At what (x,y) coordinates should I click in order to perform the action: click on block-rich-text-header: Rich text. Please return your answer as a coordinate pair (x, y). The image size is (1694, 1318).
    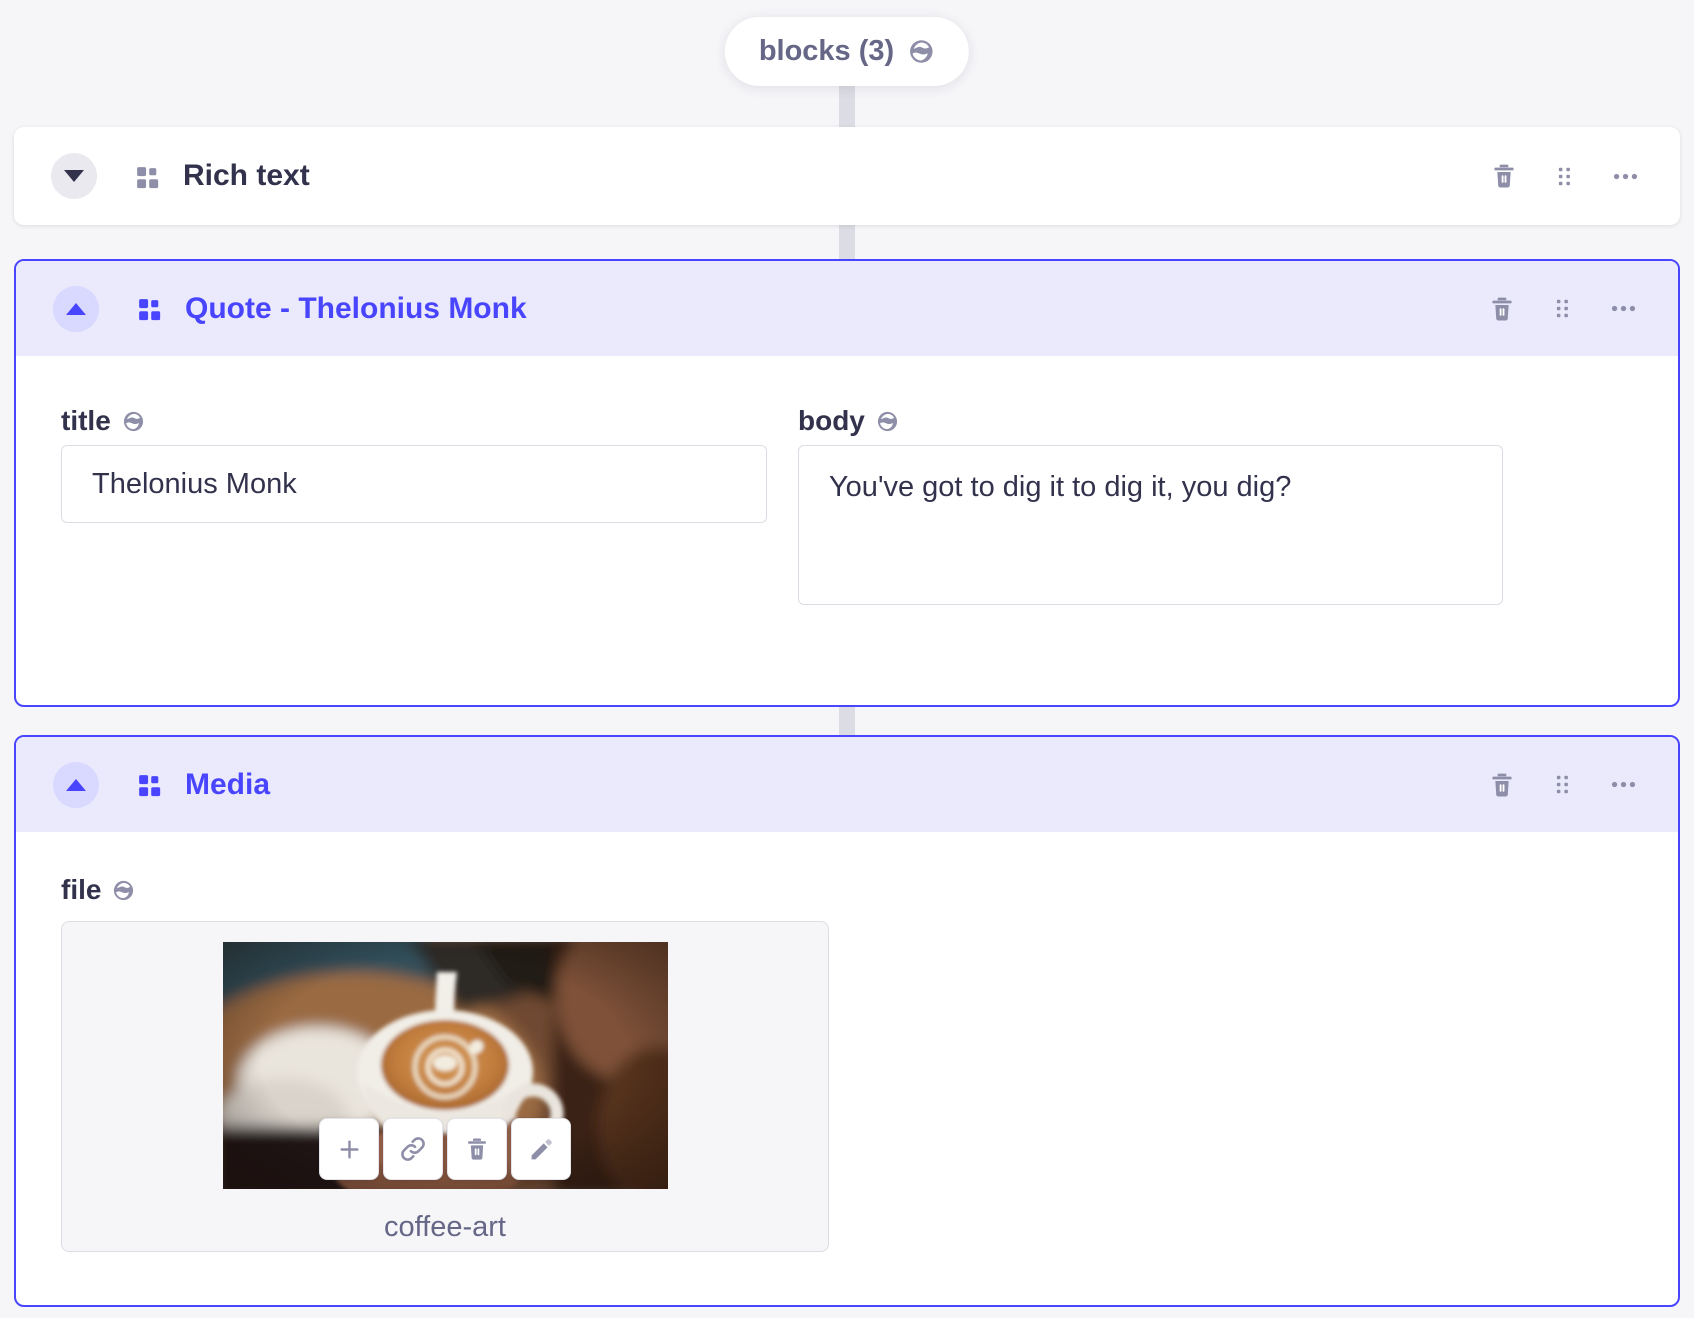
    Looking at the image, I should click on (847, 176).